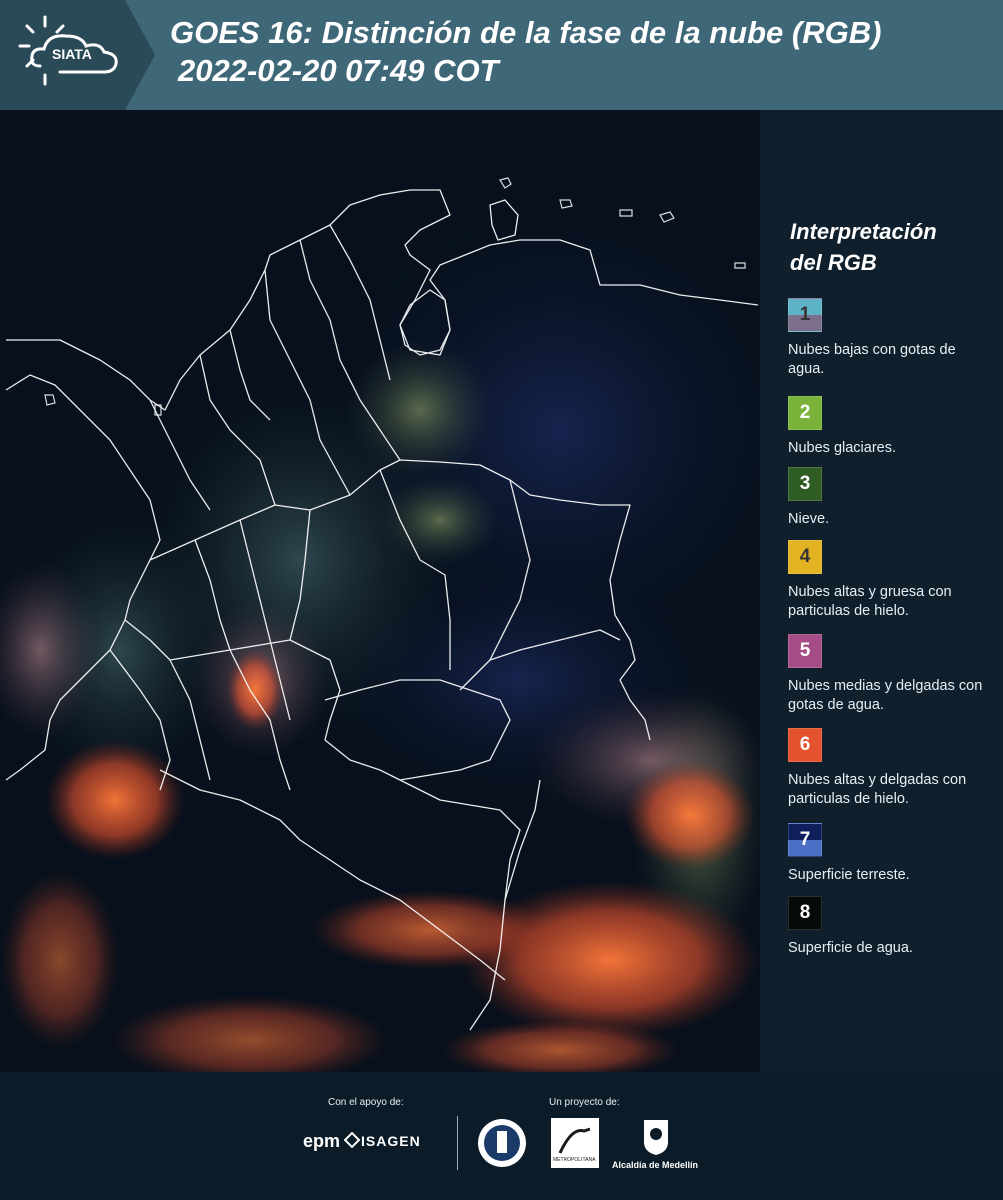 This screenshot has height=1200, width=1003. What do you see at coordinates (890, 427) in the screenshot?
I see `legend-item: 2 Nubes glaciares.` at bounding box center [890, 427].